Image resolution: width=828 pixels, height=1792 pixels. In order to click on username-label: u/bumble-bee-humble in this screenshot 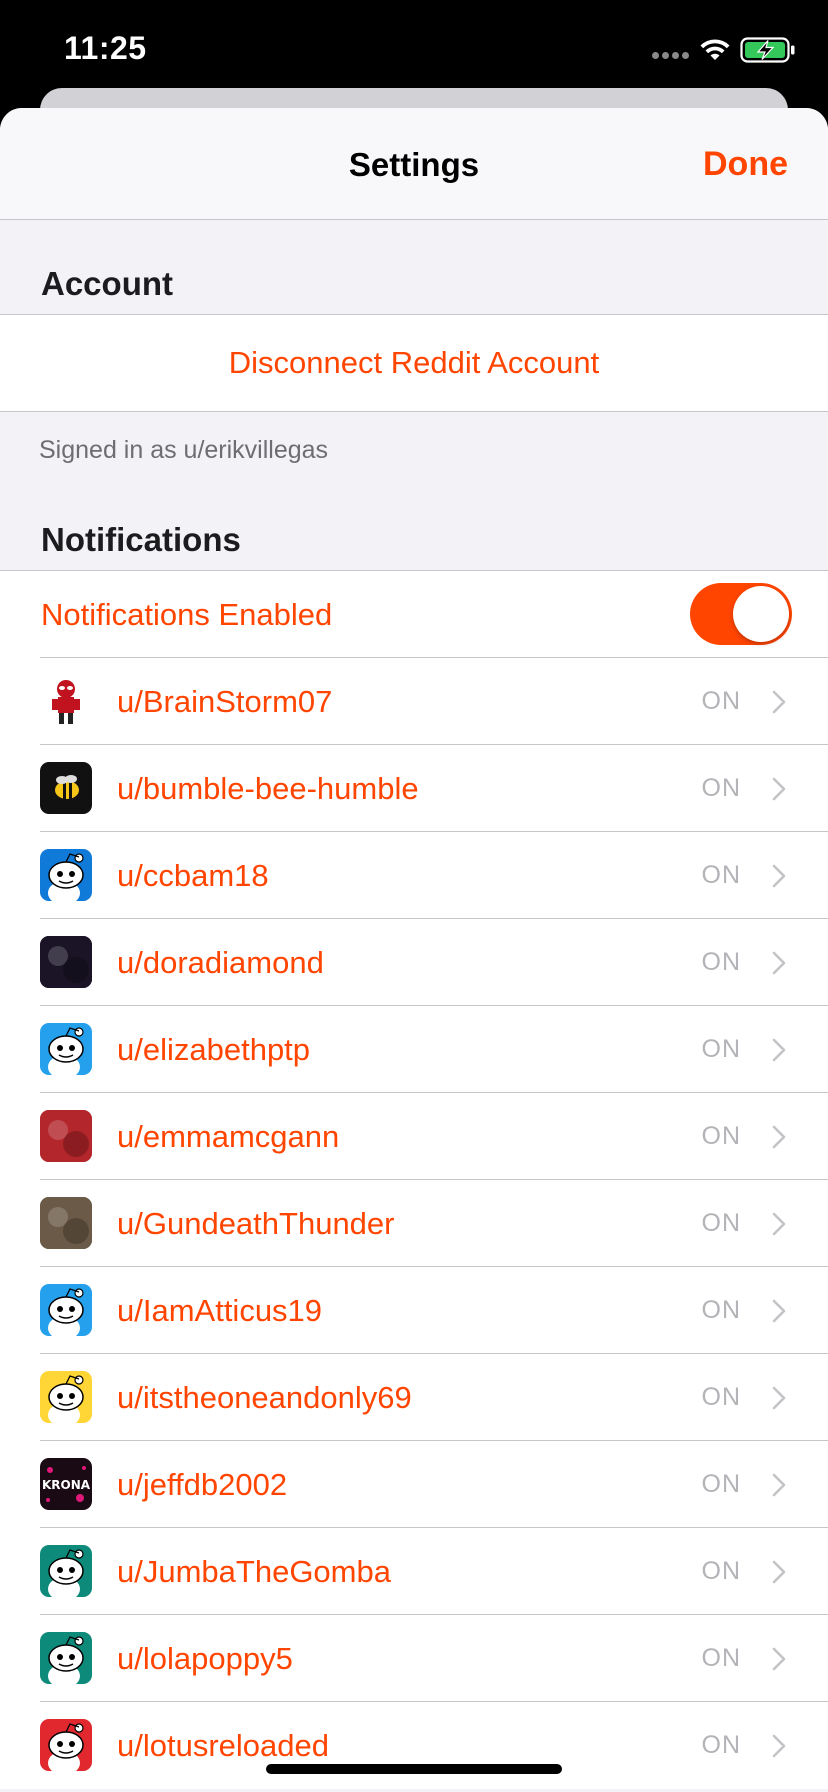, I will do `click(268, 788)`.